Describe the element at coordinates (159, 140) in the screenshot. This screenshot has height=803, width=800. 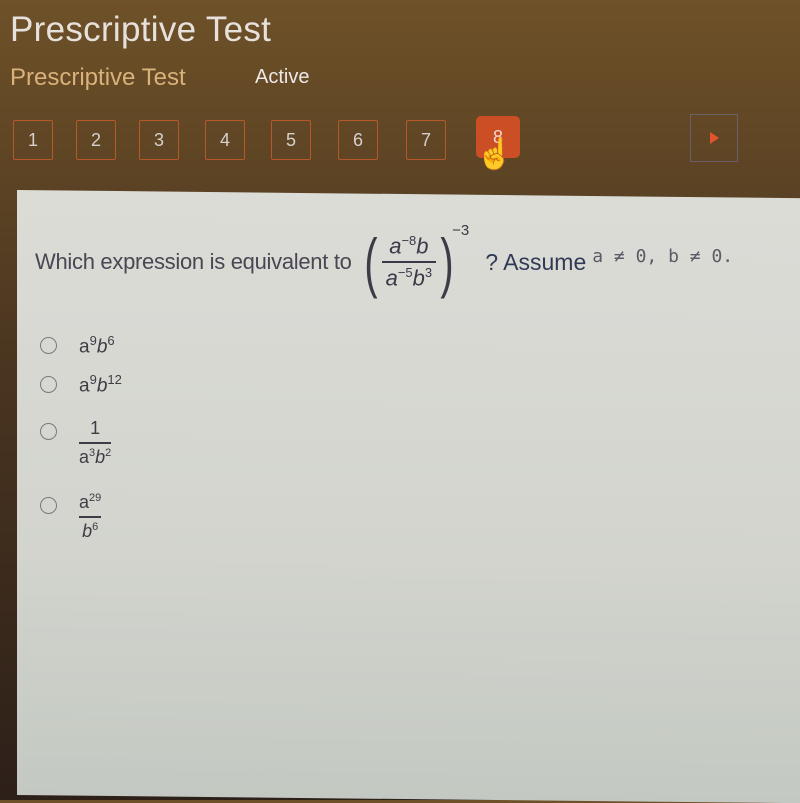
I see `question-3-button: 3` at that location.